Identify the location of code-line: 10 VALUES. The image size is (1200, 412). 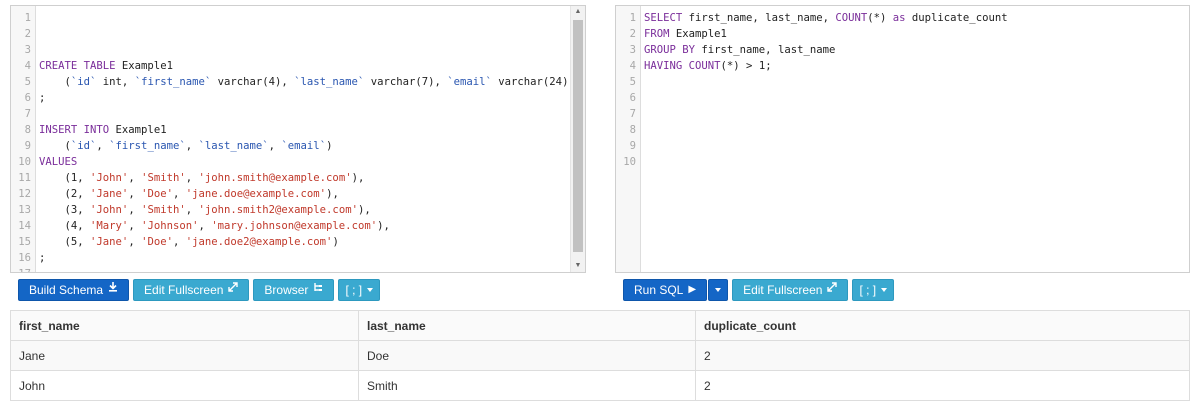
(290, 162).